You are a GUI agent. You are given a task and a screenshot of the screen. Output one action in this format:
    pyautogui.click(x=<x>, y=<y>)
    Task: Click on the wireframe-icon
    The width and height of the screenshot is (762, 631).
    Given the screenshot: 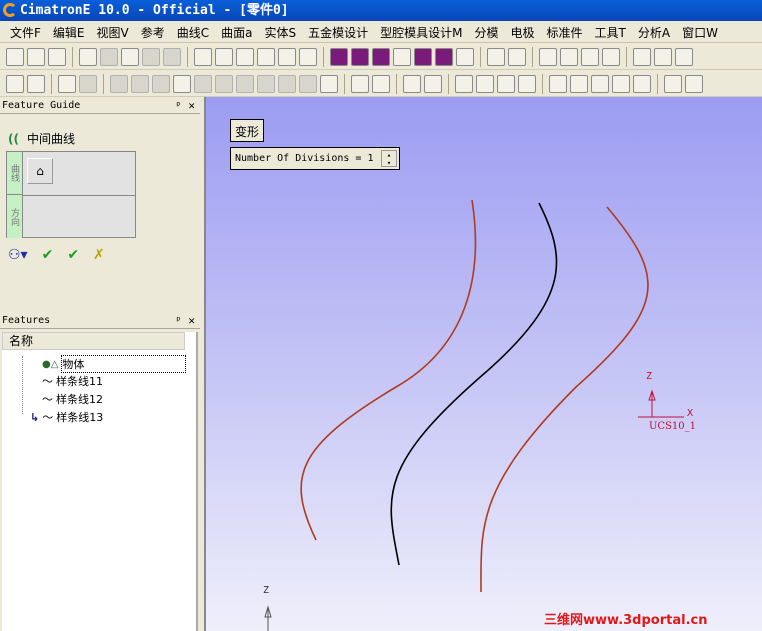 What is the action you would take?
    pyautogui.click(x=548, y=56)
    